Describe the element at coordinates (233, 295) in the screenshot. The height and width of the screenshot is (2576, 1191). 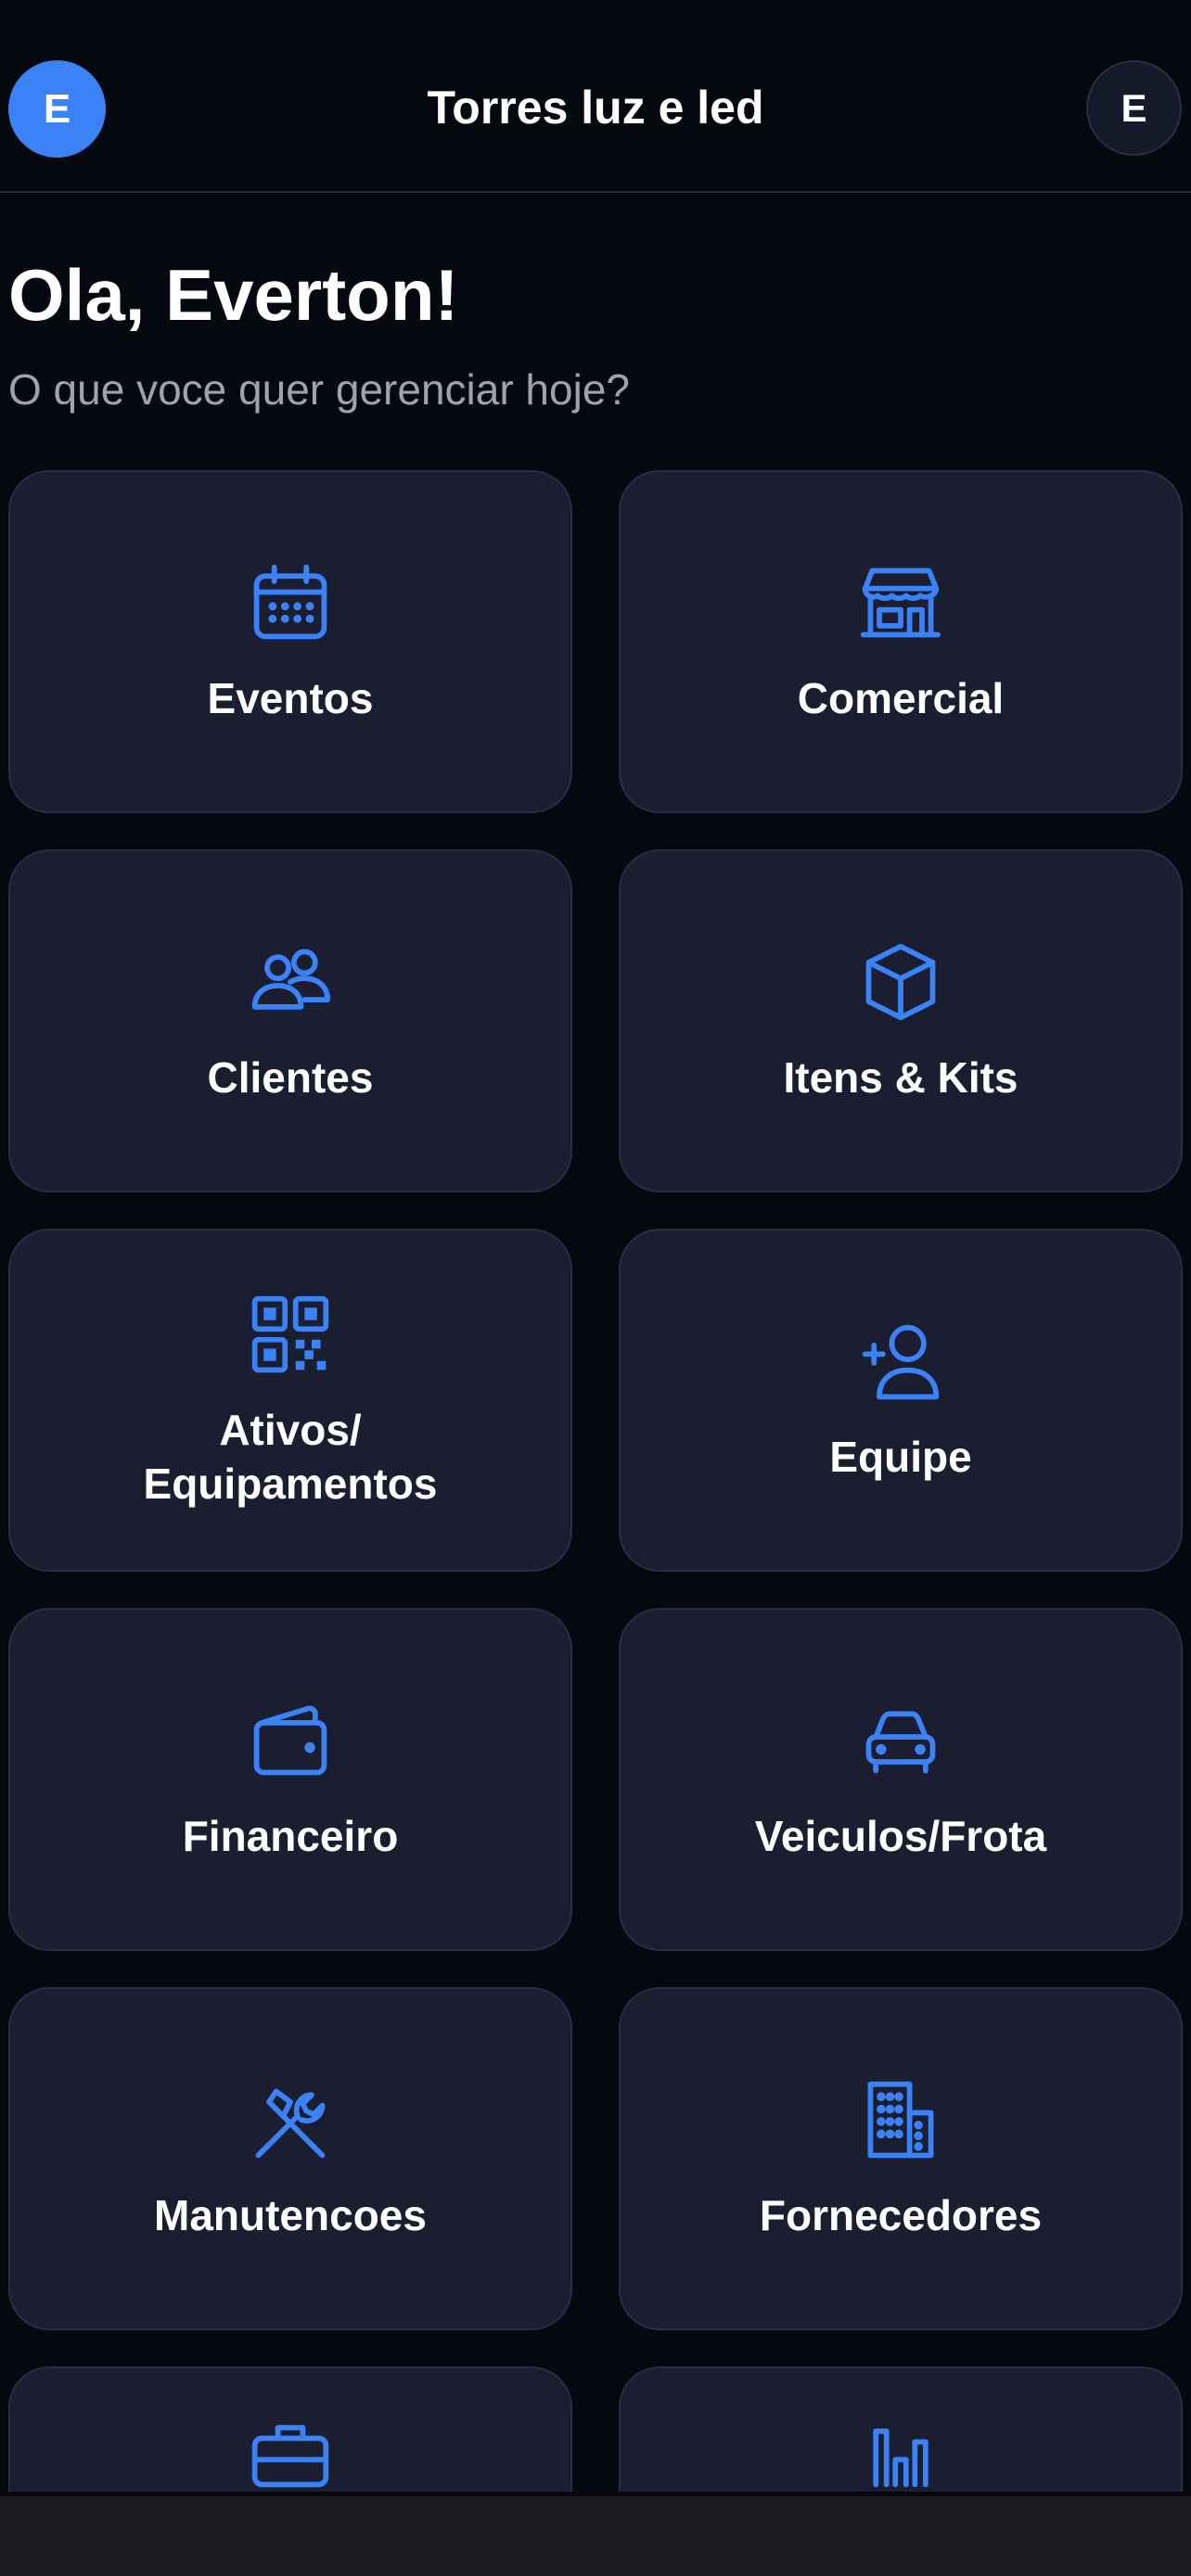
I see `greeting-heading: Ola, Everton!` at that location.